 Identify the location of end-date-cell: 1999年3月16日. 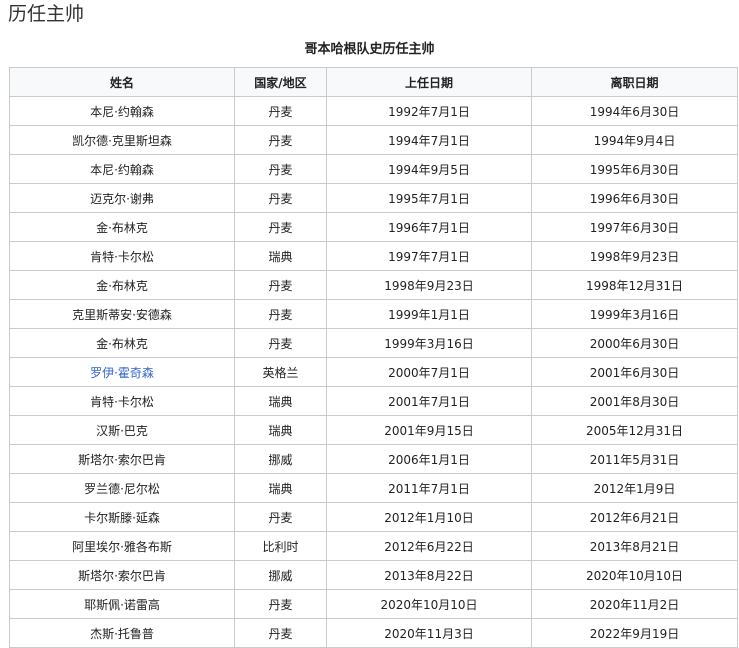
(634, 314).